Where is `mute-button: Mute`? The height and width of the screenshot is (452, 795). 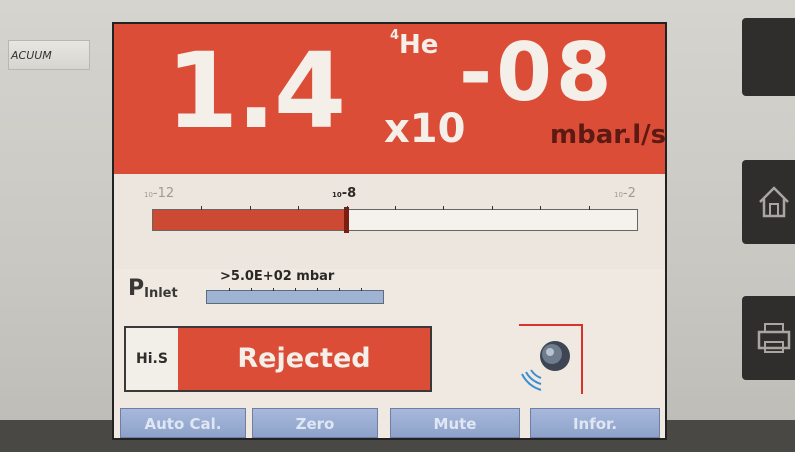
mute-button: Mute is located at coordinates (455, 423).